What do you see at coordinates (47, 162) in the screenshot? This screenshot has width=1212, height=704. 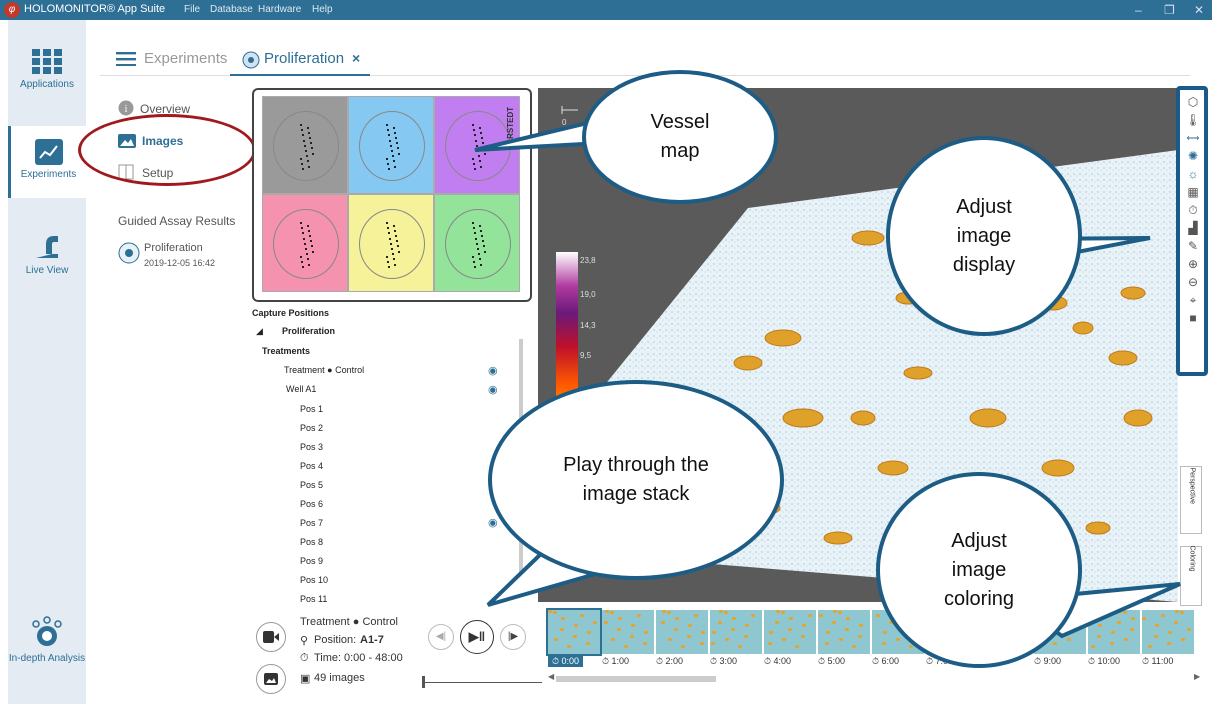 I see `nav-experiments: Experiments` at bounding box center [47, 162].